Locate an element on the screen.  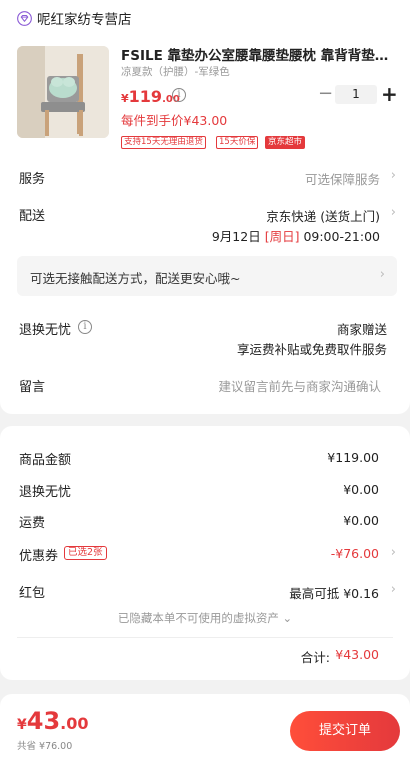
delivery-method: 京东快递 (送货上门) is located at coordinates (323, 215).